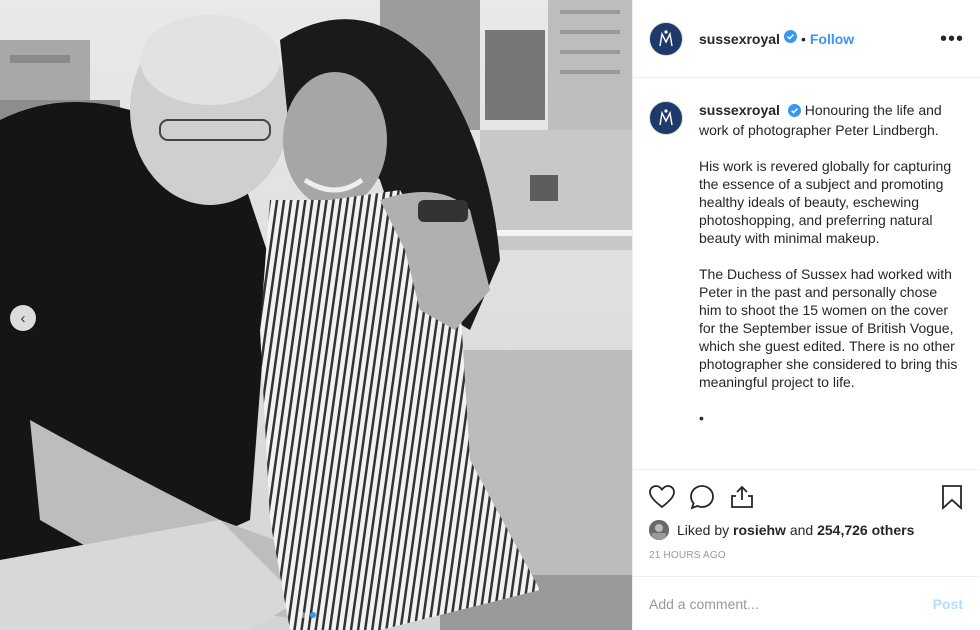 The image size is (980, 630). I want to click on post-header: sussexroyal • Follow •••, so click(806, 39).